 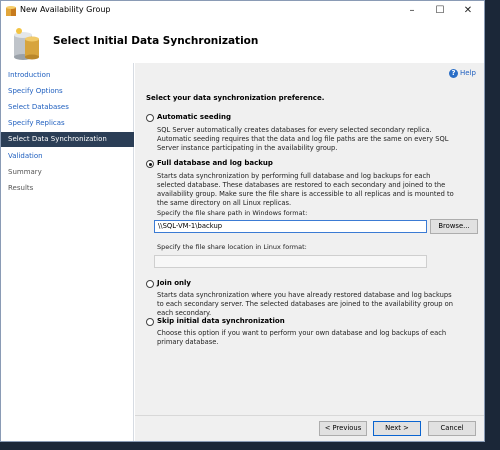 What do you see at coordinates (309, 415) in the screenshot?
I see `footer-divider` at bounding box center [309, 415].